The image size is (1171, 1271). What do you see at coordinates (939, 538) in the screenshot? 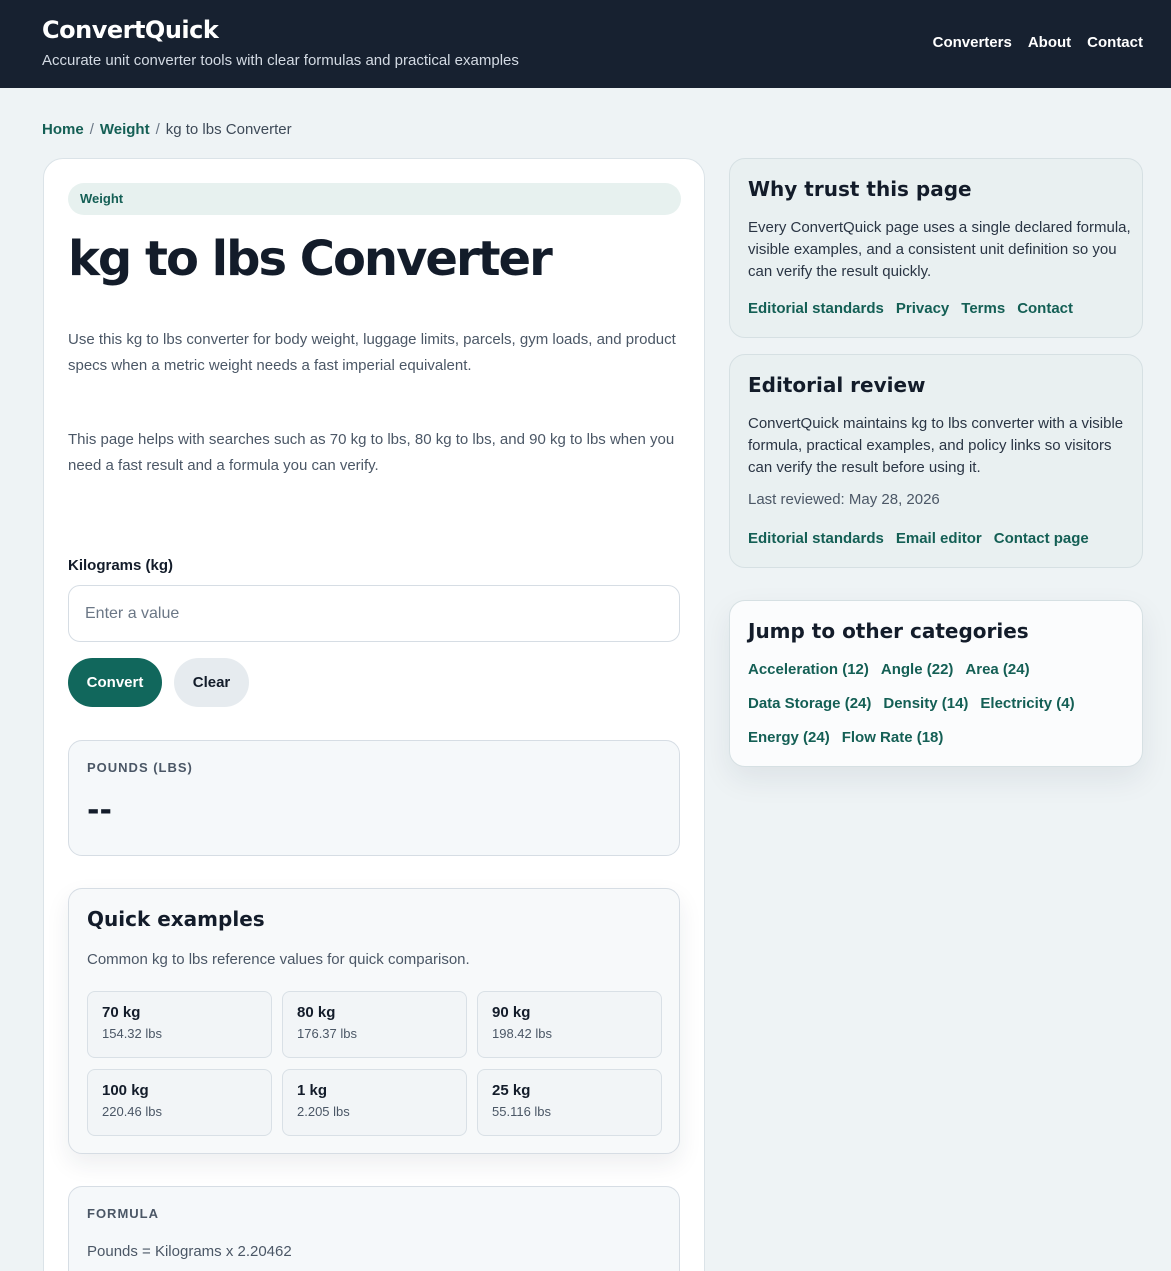
I see `link-email-editor: Email editor` at bounding box center [939, 538].